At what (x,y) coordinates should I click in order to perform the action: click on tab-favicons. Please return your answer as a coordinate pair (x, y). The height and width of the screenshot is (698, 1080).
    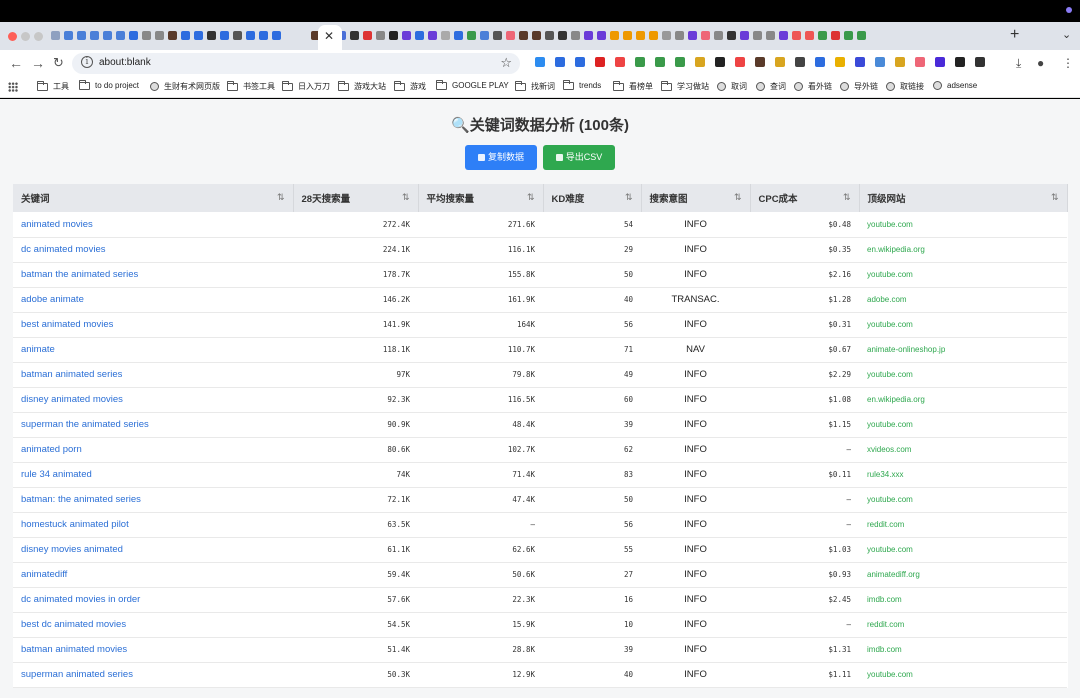
    Looking at the image, I should click on (534, 36).